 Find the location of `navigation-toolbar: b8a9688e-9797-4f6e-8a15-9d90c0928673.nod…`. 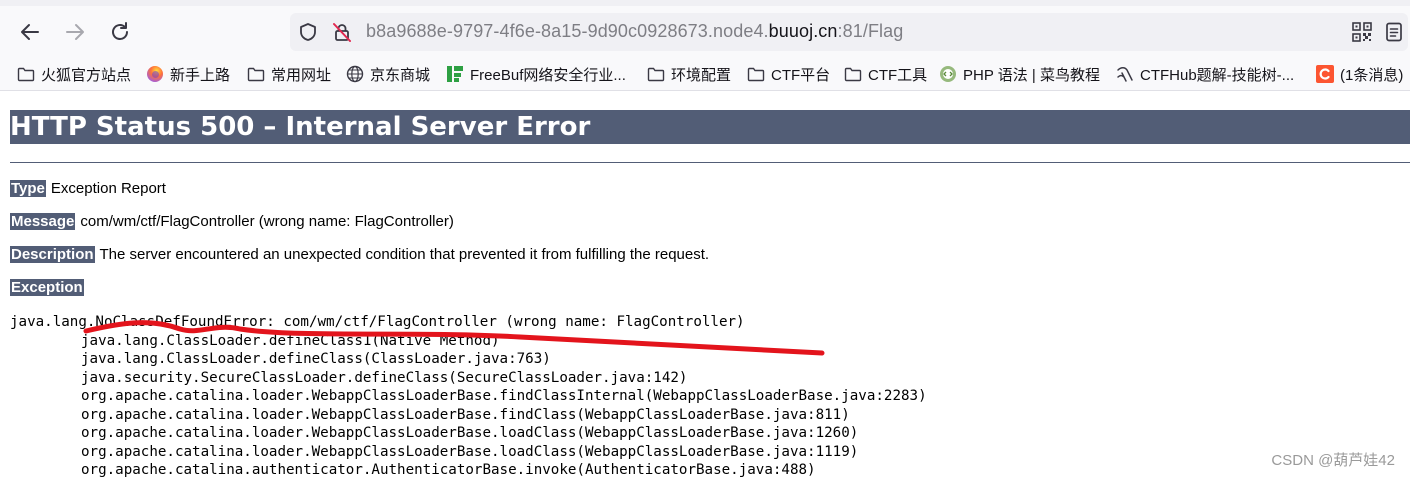

navigation-toolbar: b8a9688e-9797-4f6e-8a15-9d90c0928673.nod… is located at coordinates (705, 32).